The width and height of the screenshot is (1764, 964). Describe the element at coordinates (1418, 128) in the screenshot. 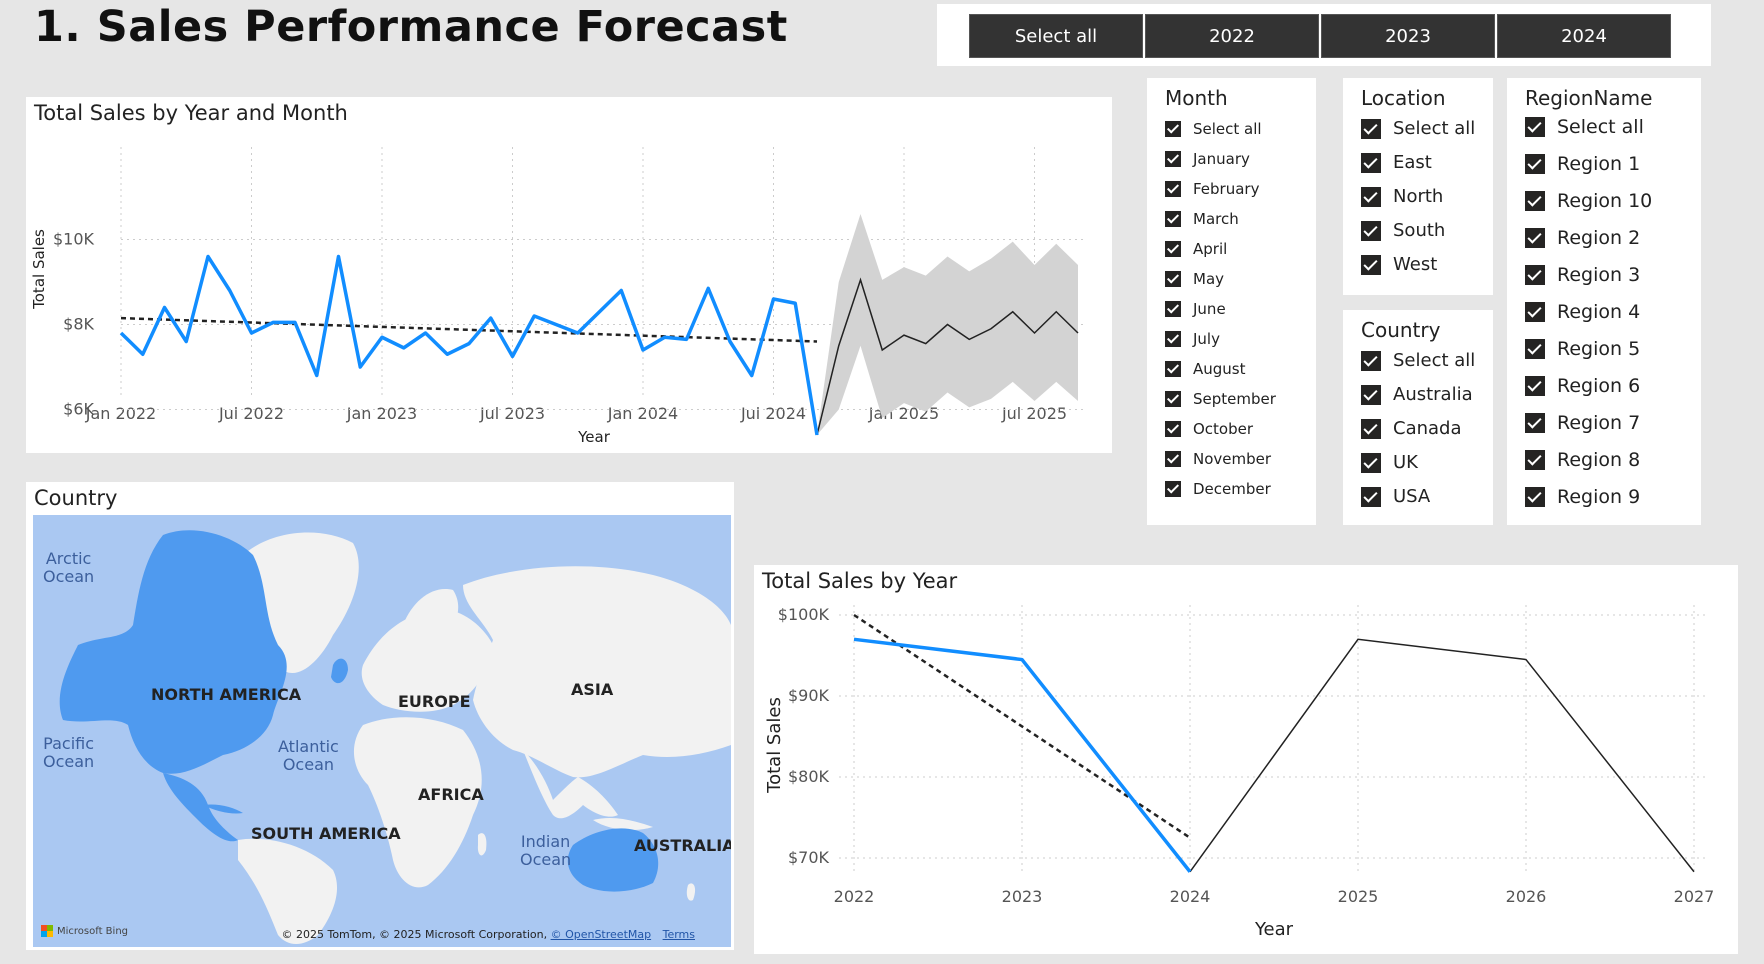

I see `location-slicer-item: Select all` at that location.